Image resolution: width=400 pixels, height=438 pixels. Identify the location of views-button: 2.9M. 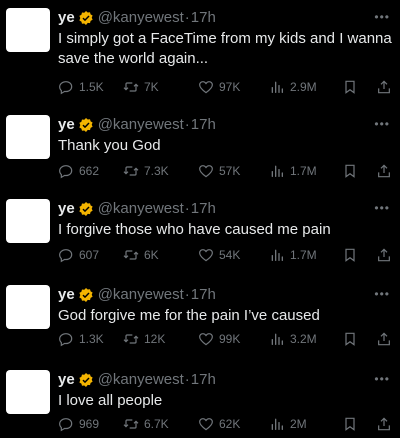
(293, 87).